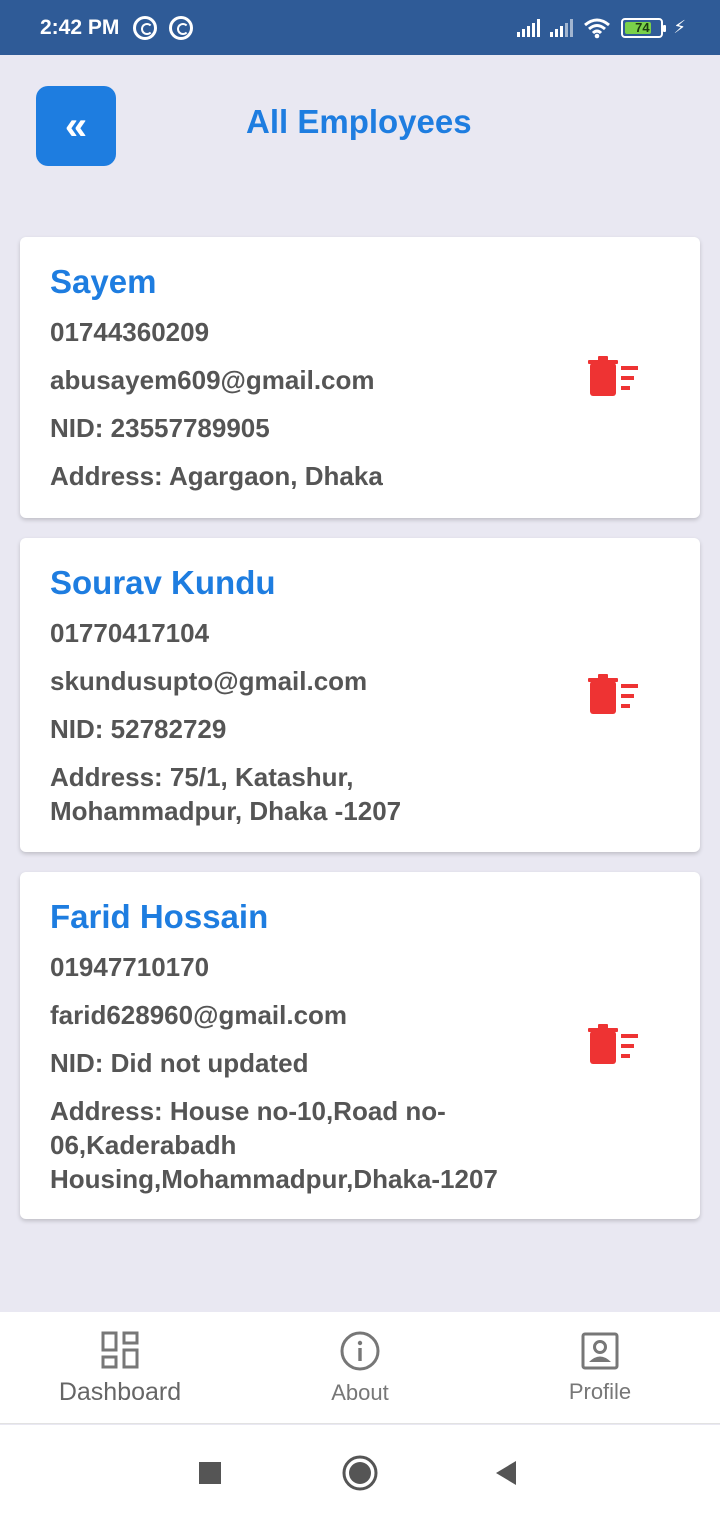  Describe the element at coordinates (679, 27) in the screenshot. I see `charging-icon: ⚡` at that location.